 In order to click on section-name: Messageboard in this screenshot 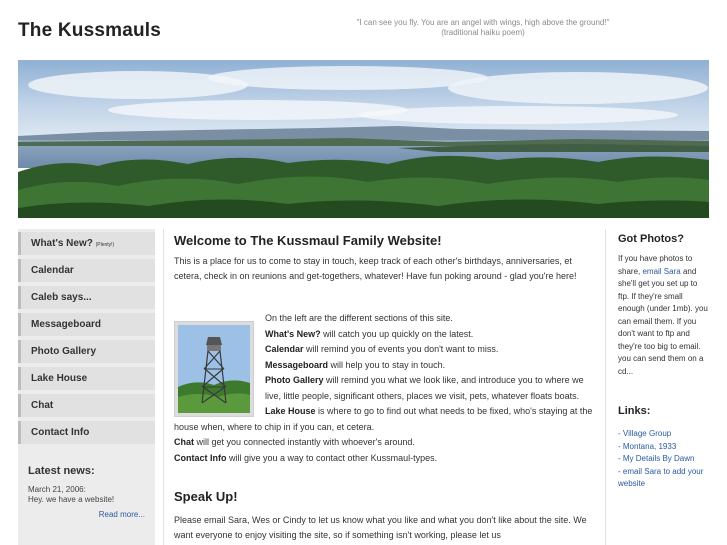, I will do `click(297, 364)`.